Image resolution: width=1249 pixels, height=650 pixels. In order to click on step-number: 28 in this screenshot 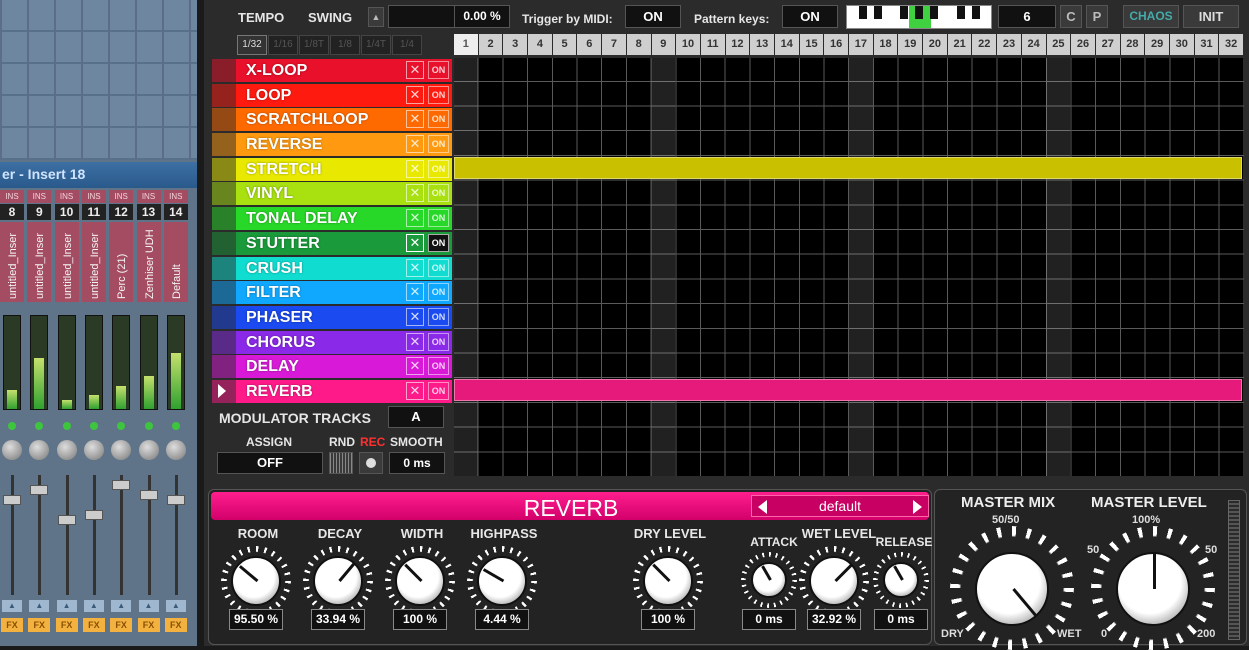, I will do `click(1132, 44)`.